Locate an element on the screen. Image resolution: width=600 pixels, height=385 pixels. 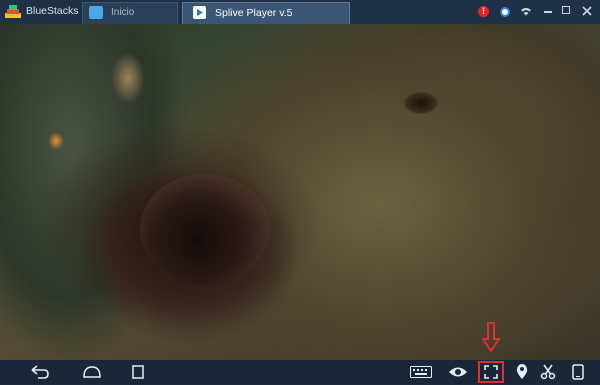
title-bar: BlueStacks Inicio Splive Player v.5 ! is located at coordinates (300, 12).